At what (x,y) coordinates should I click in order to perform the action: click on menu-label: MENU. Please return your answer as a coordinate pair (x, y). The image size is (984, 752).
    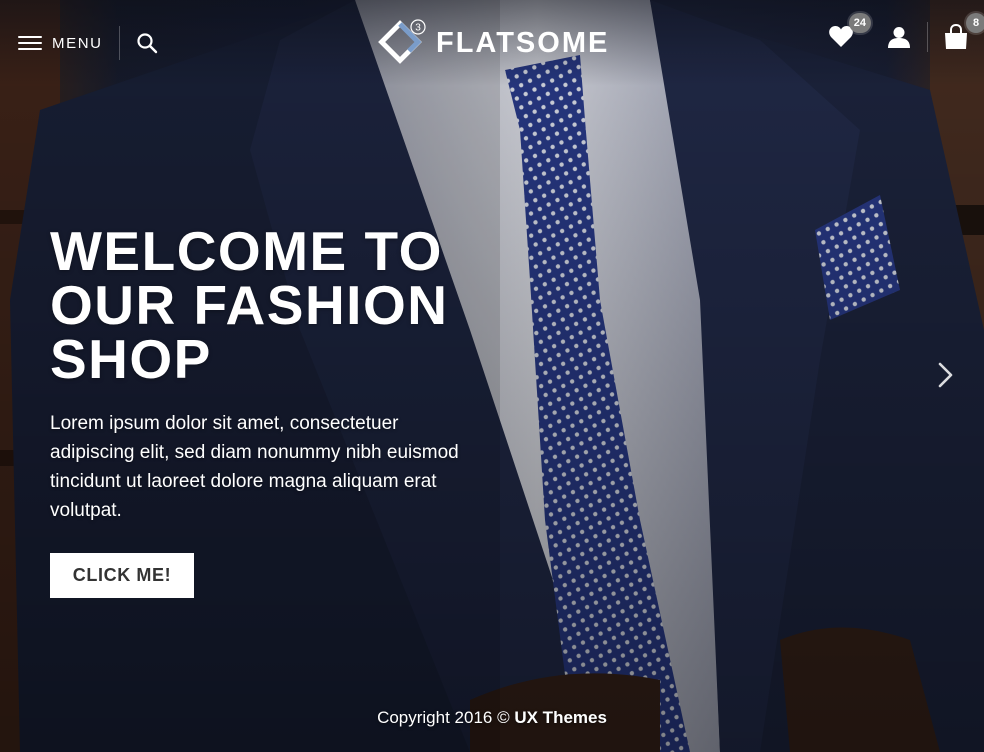
    Looking at the image, I should click on (77, 43).